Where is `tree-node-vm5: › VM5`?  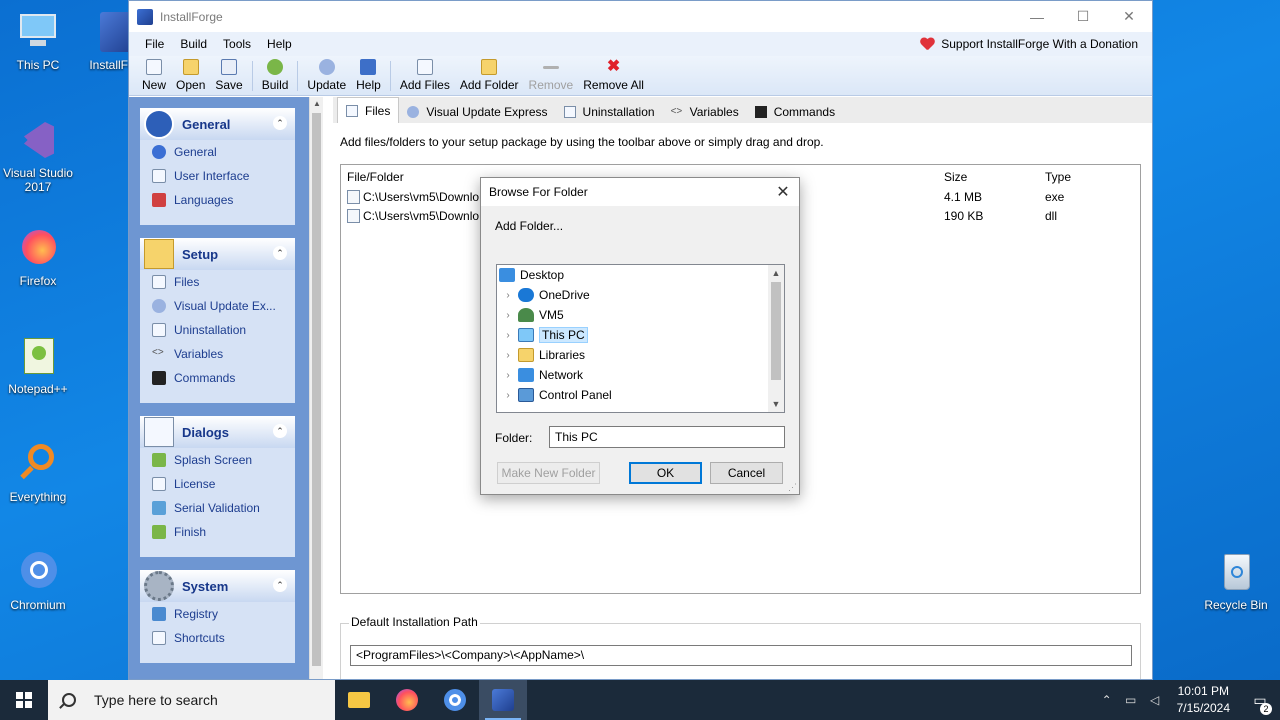
tree-node-vm5: › VM5 is located at coordinates (640, 315).